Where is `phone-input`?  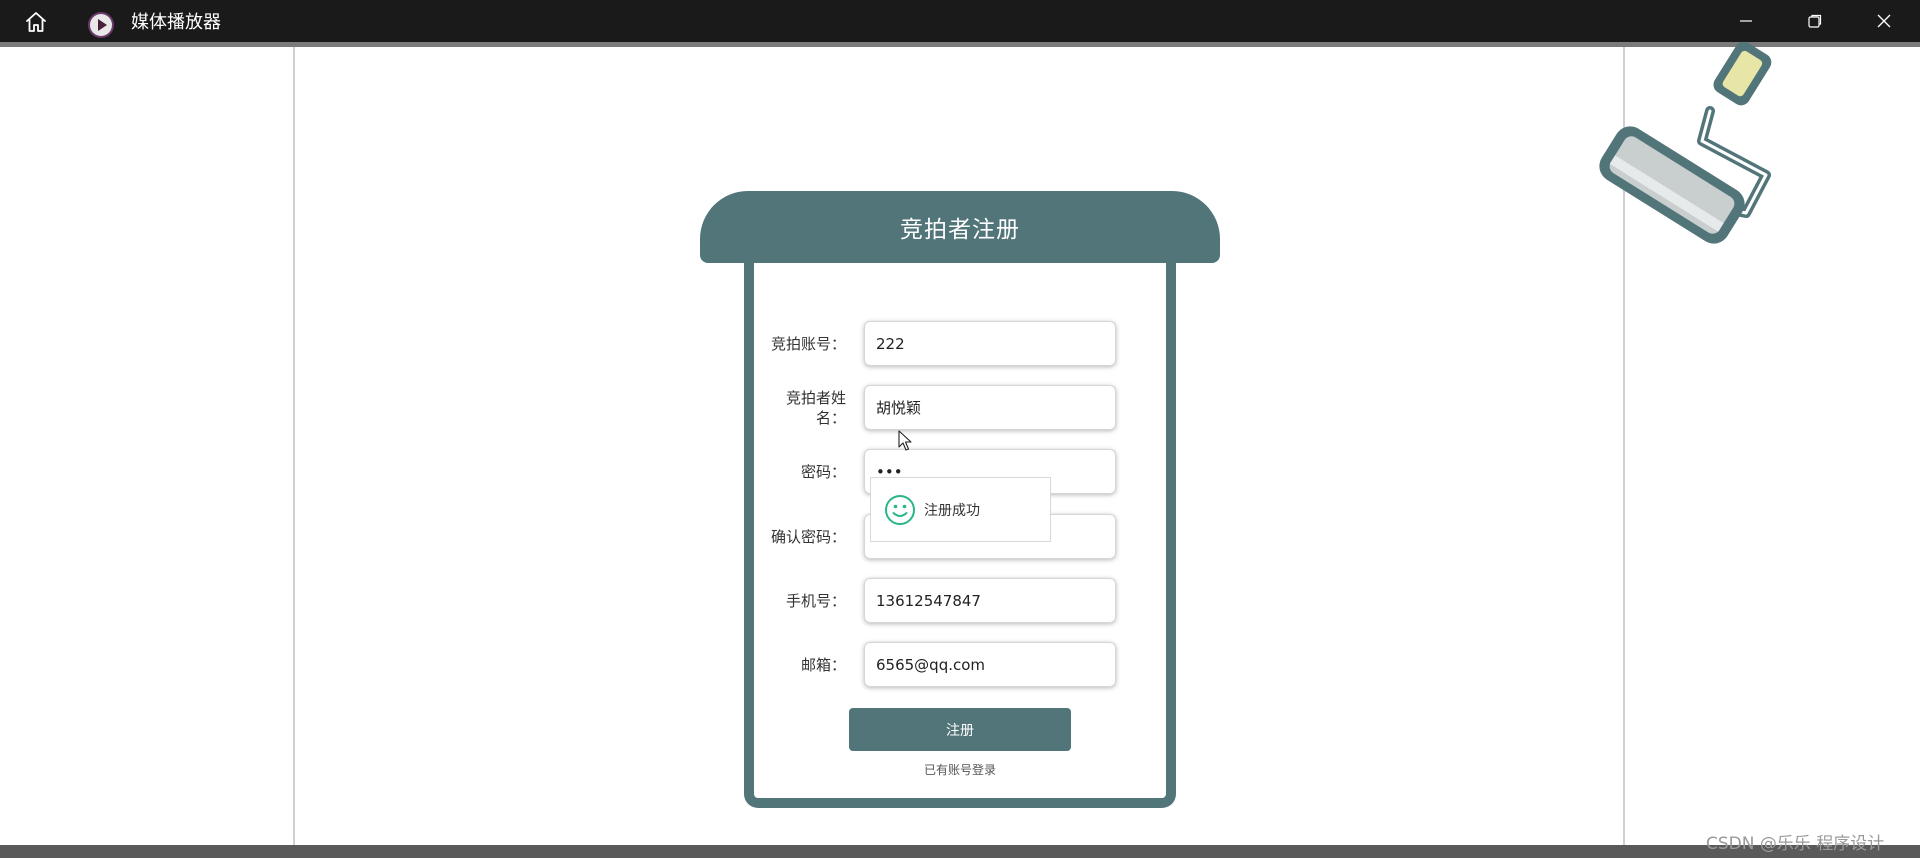
phone-input is located at coordinates (990, 600).